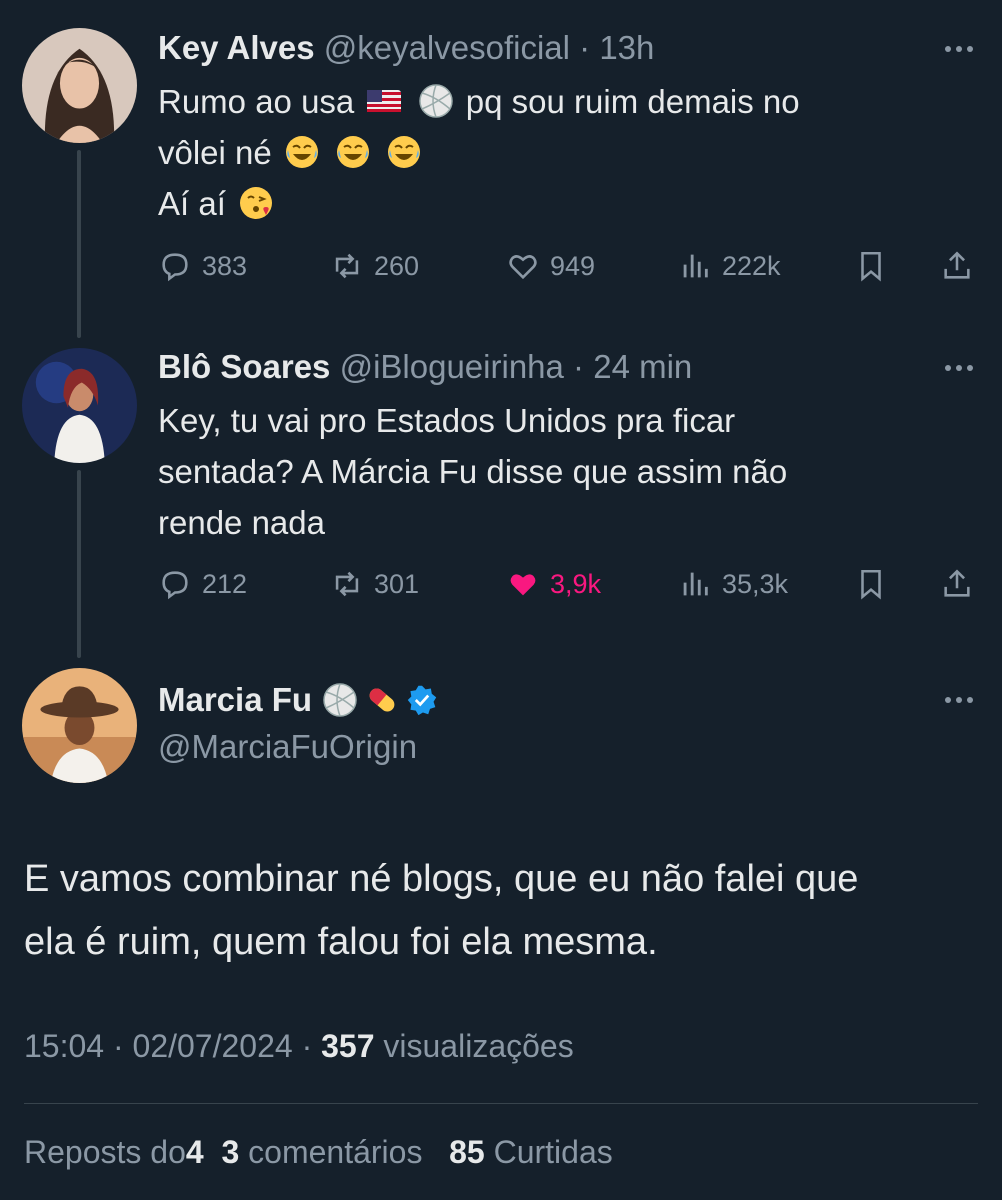 This screenshot has height=1200, width=1002. I want to click on views-button: 35,3k, so click(733, 584).